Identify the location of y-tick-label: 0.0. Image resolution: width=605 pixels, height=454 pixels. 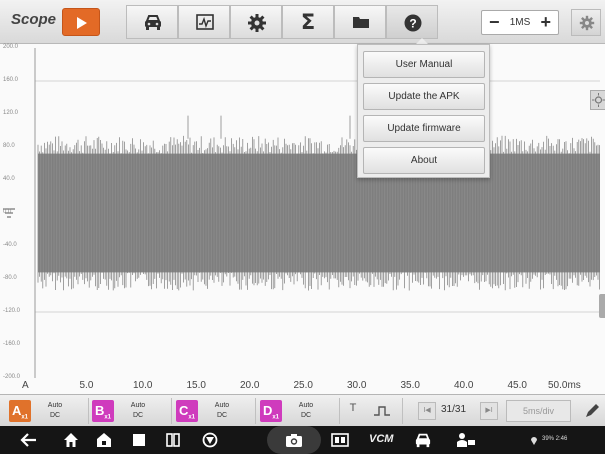
(7, 212).